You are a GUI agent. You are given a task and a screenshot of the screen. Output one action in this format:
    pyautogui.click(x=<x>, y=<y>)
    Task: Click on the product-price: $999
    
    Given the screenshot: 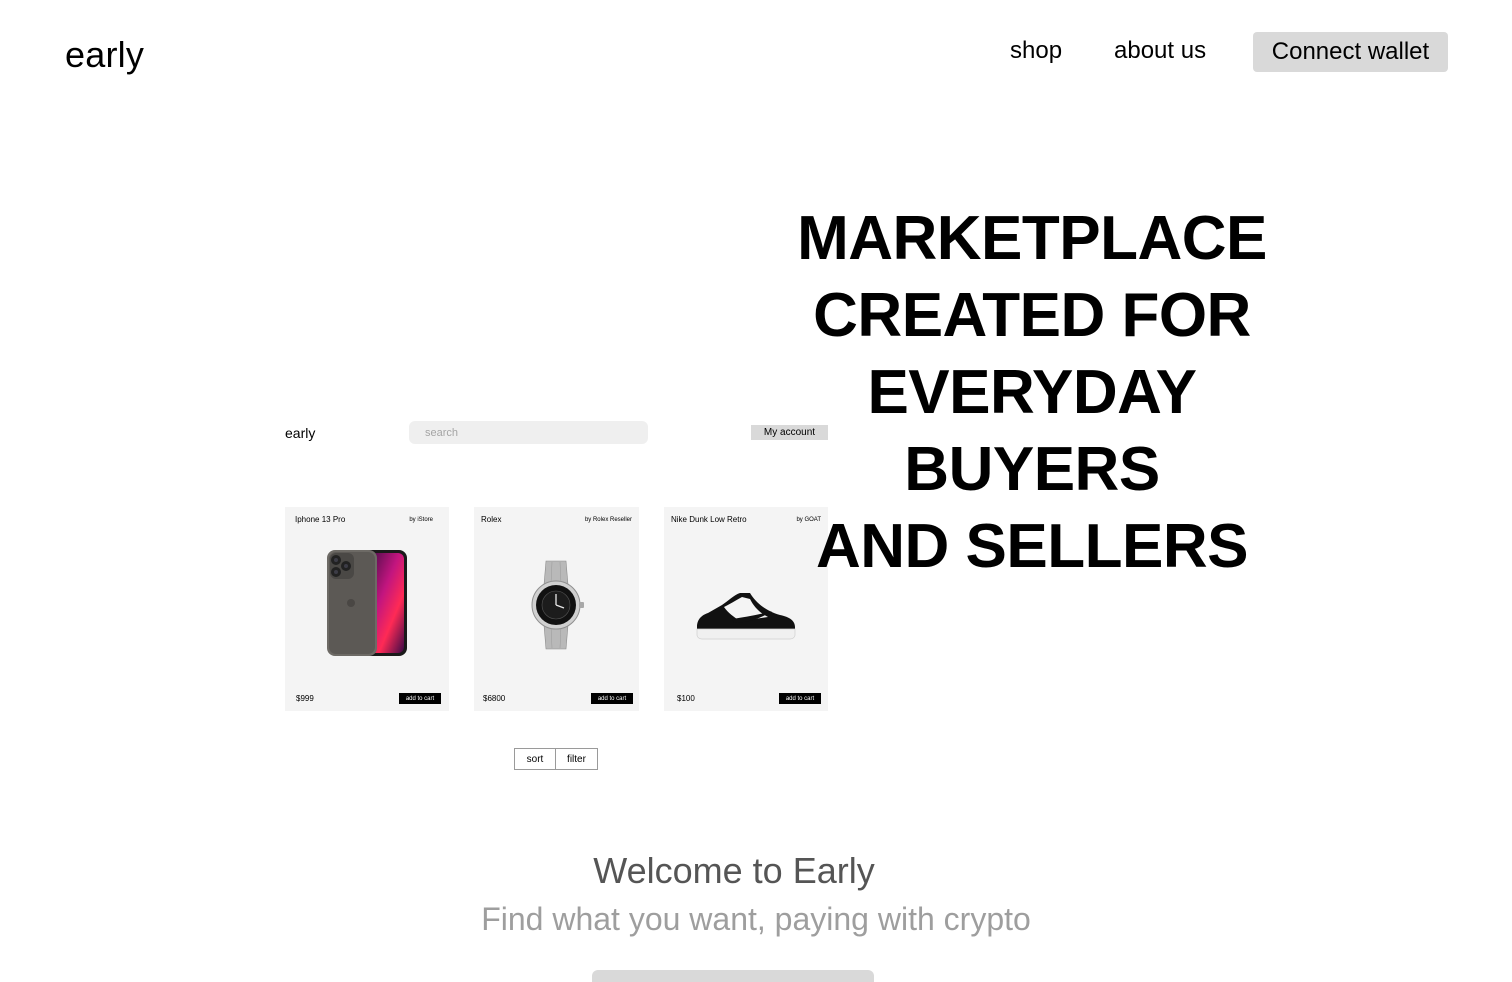 What is the action you would take?
    pyautogui.click(x=305, y=698)
    